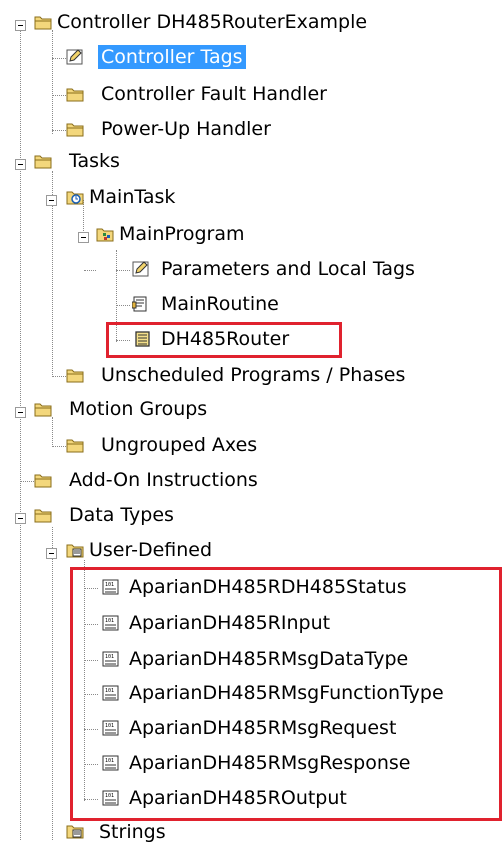  I want to click on task-icon, so click(75, 198).